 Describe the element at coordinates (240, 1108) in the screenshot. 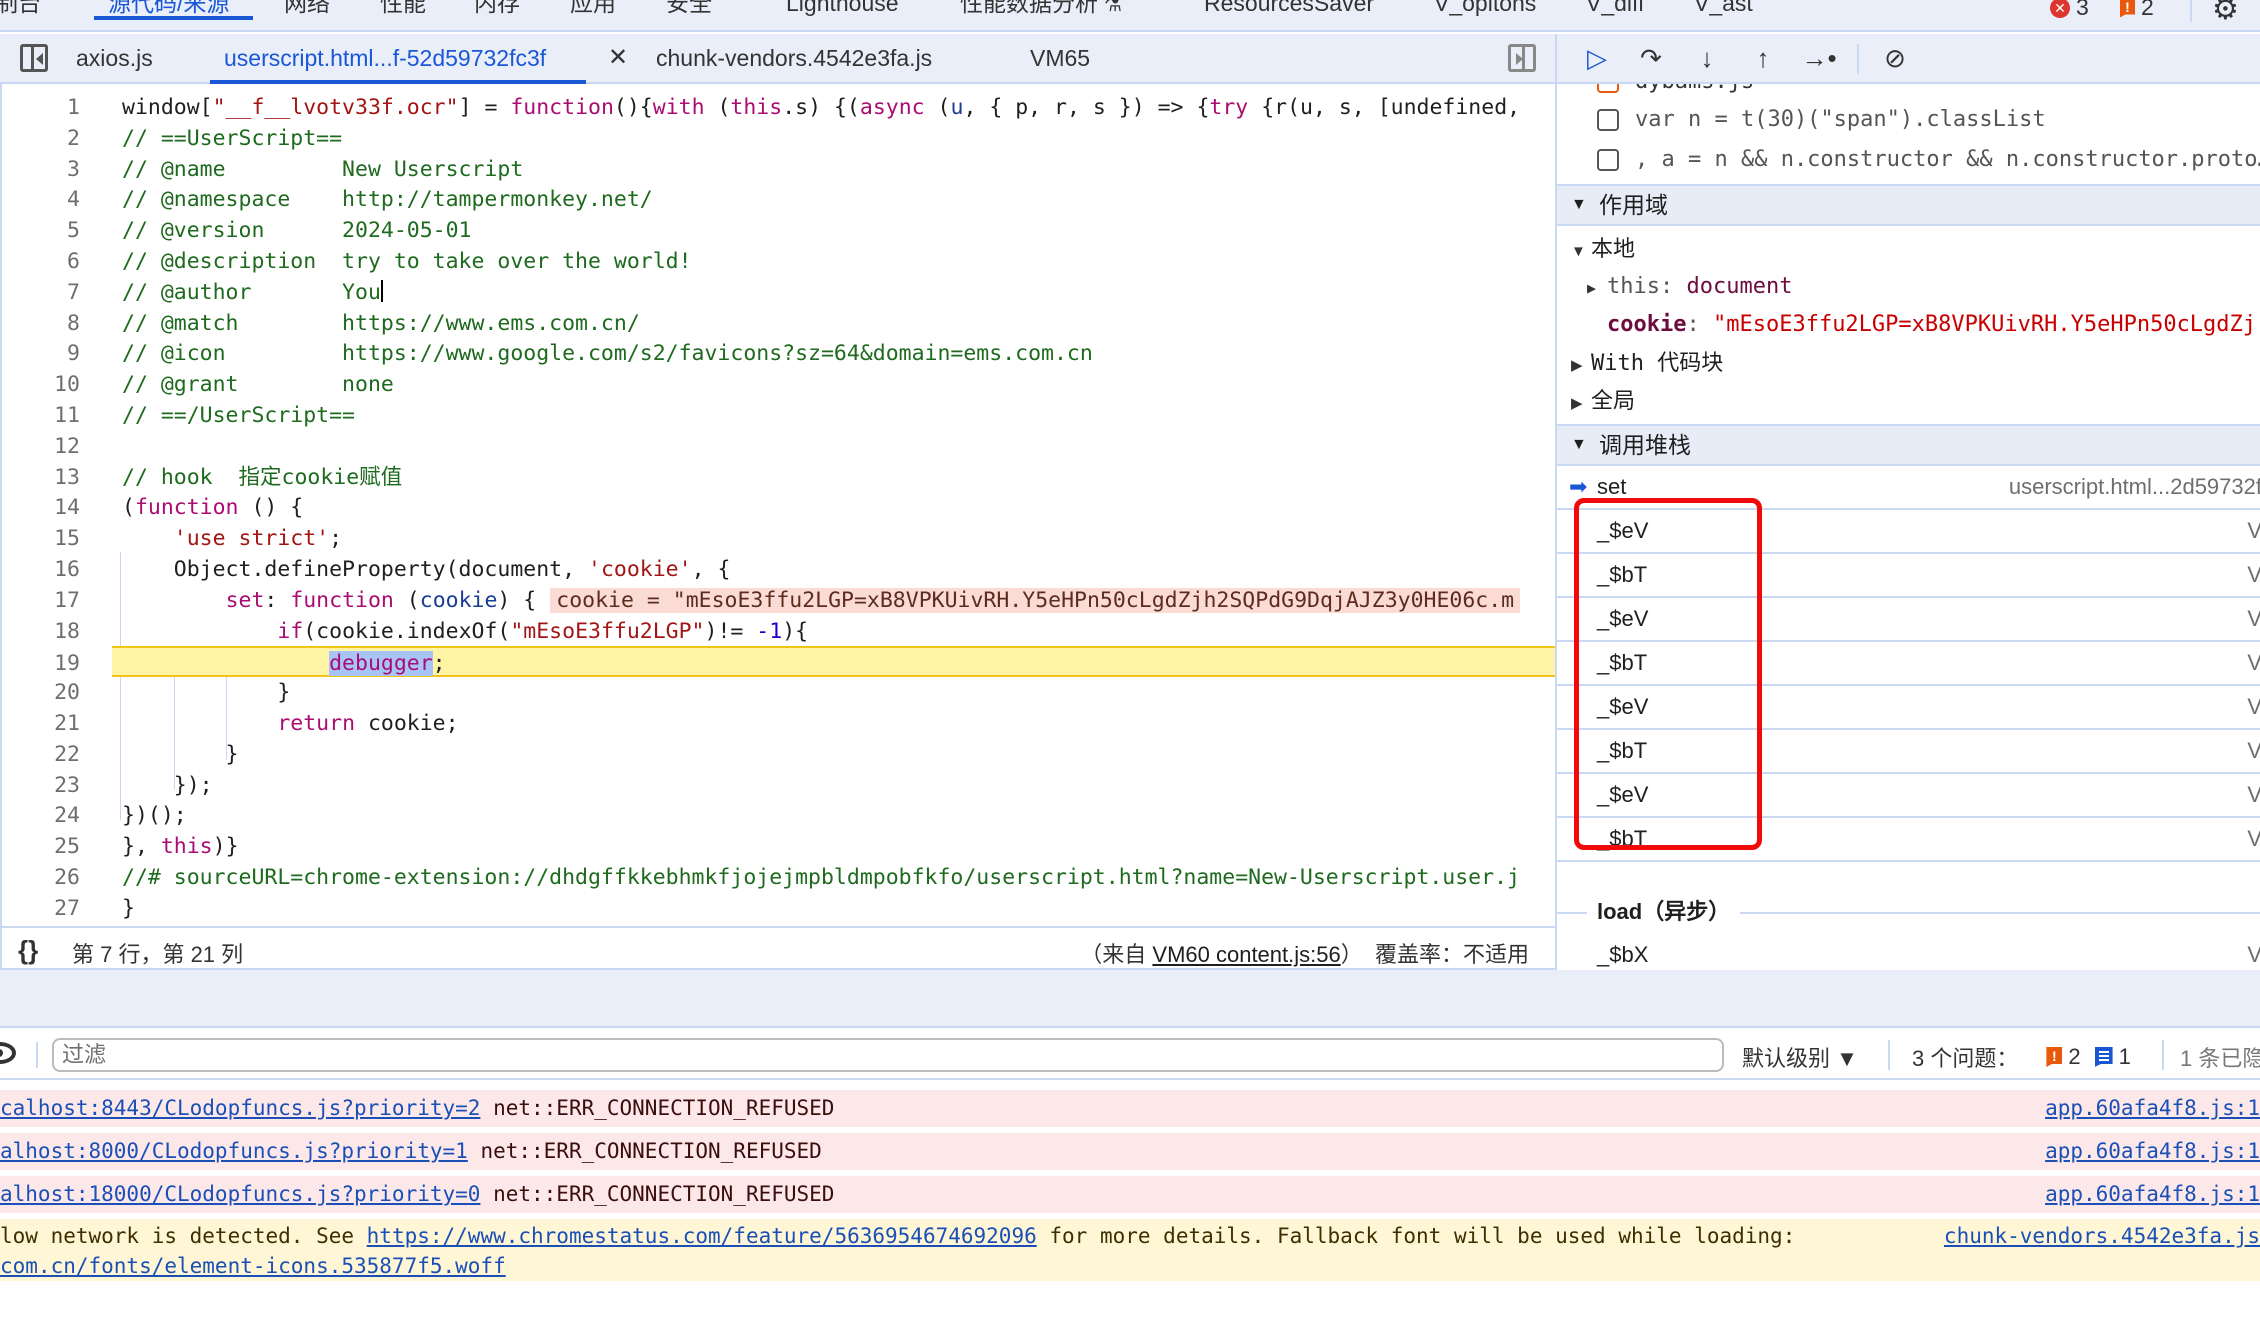

I see `message-url-link: calhost:8443/CLodopfuncs.js?priority=2` at that location.